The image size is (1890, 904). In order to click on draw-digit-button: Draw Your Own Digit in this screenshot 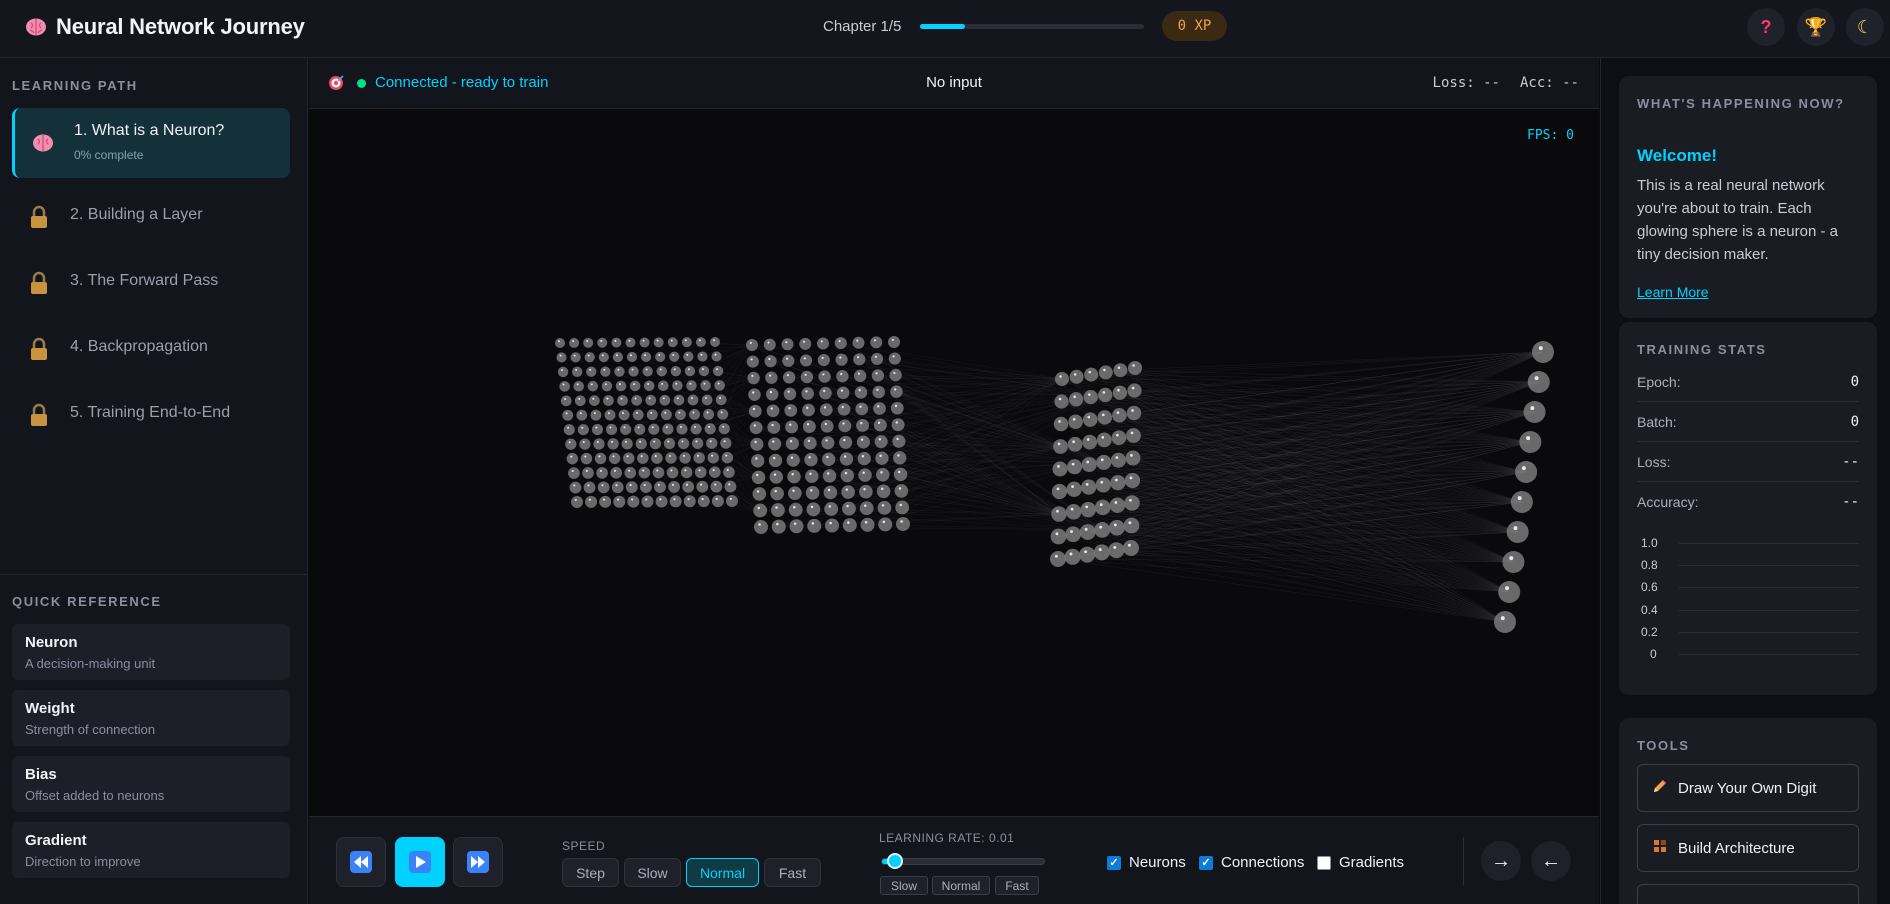, I will do `click(1748, 788)`.